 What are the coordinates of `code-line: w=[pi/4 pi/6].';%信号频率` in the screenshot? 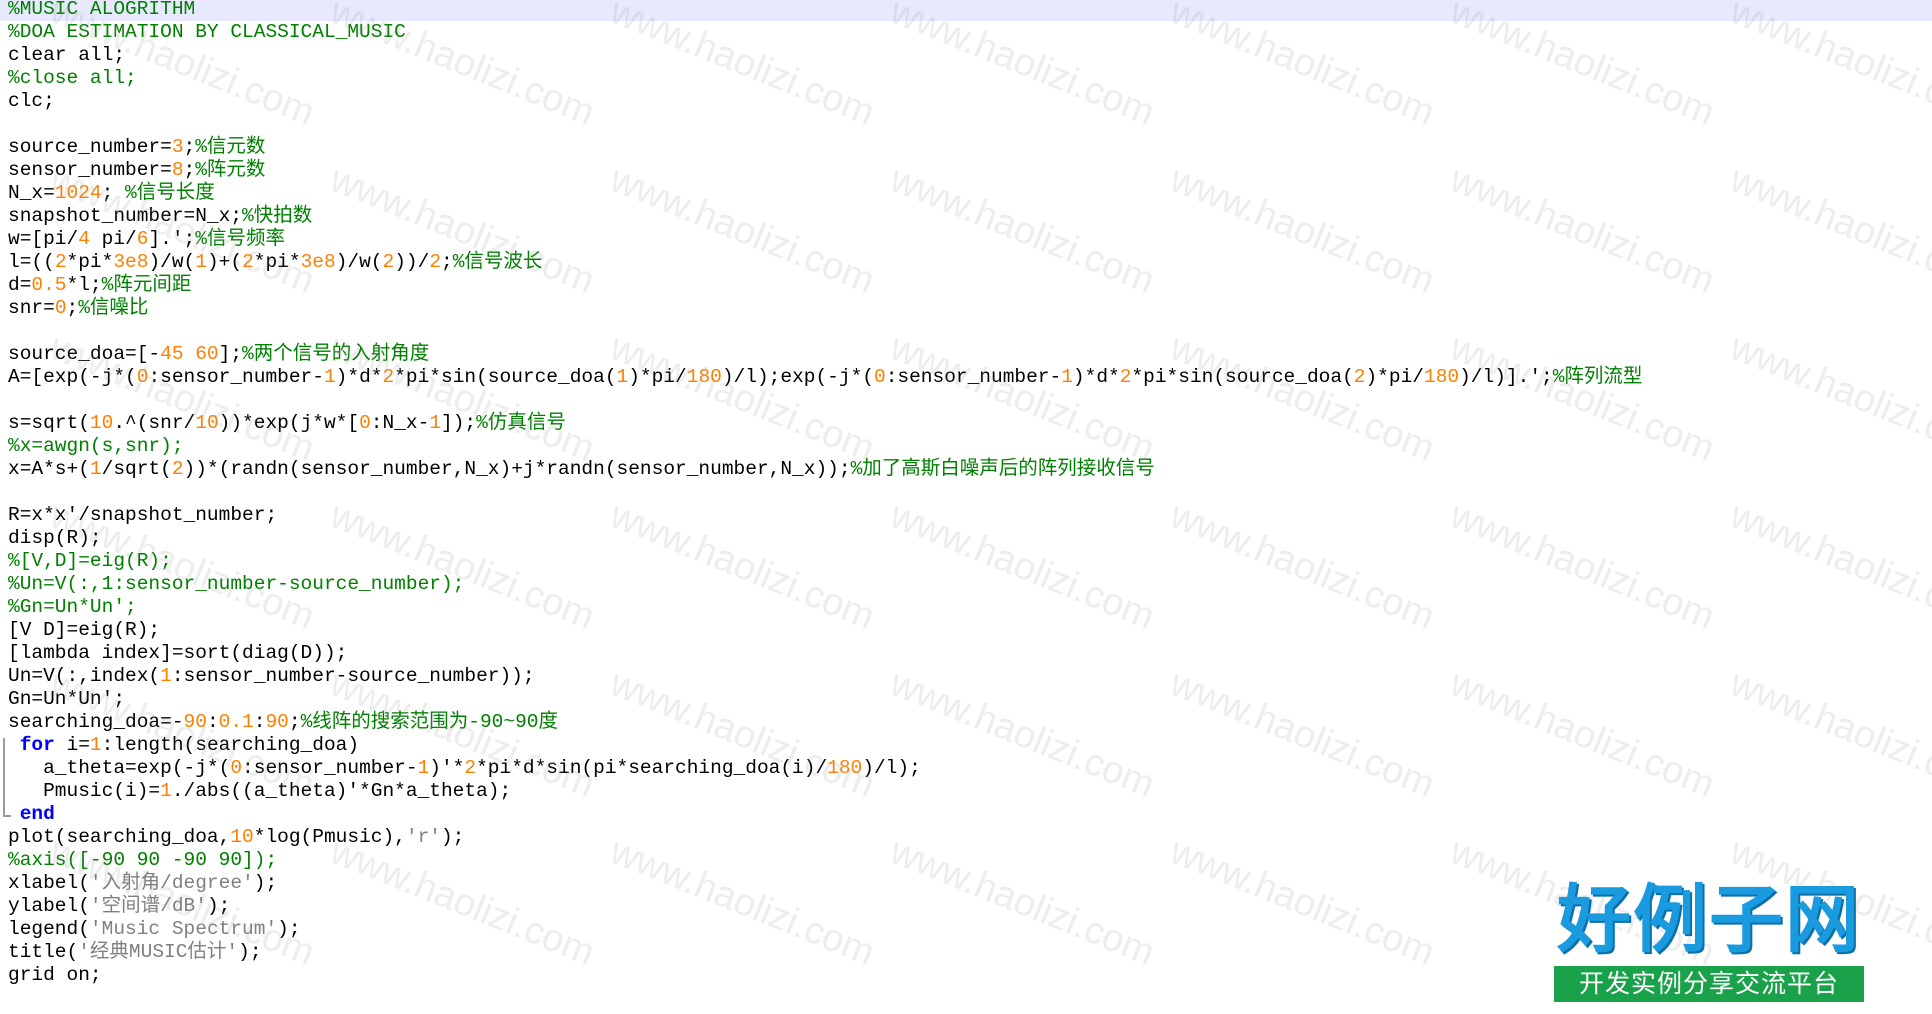 It's located at (146, 239).